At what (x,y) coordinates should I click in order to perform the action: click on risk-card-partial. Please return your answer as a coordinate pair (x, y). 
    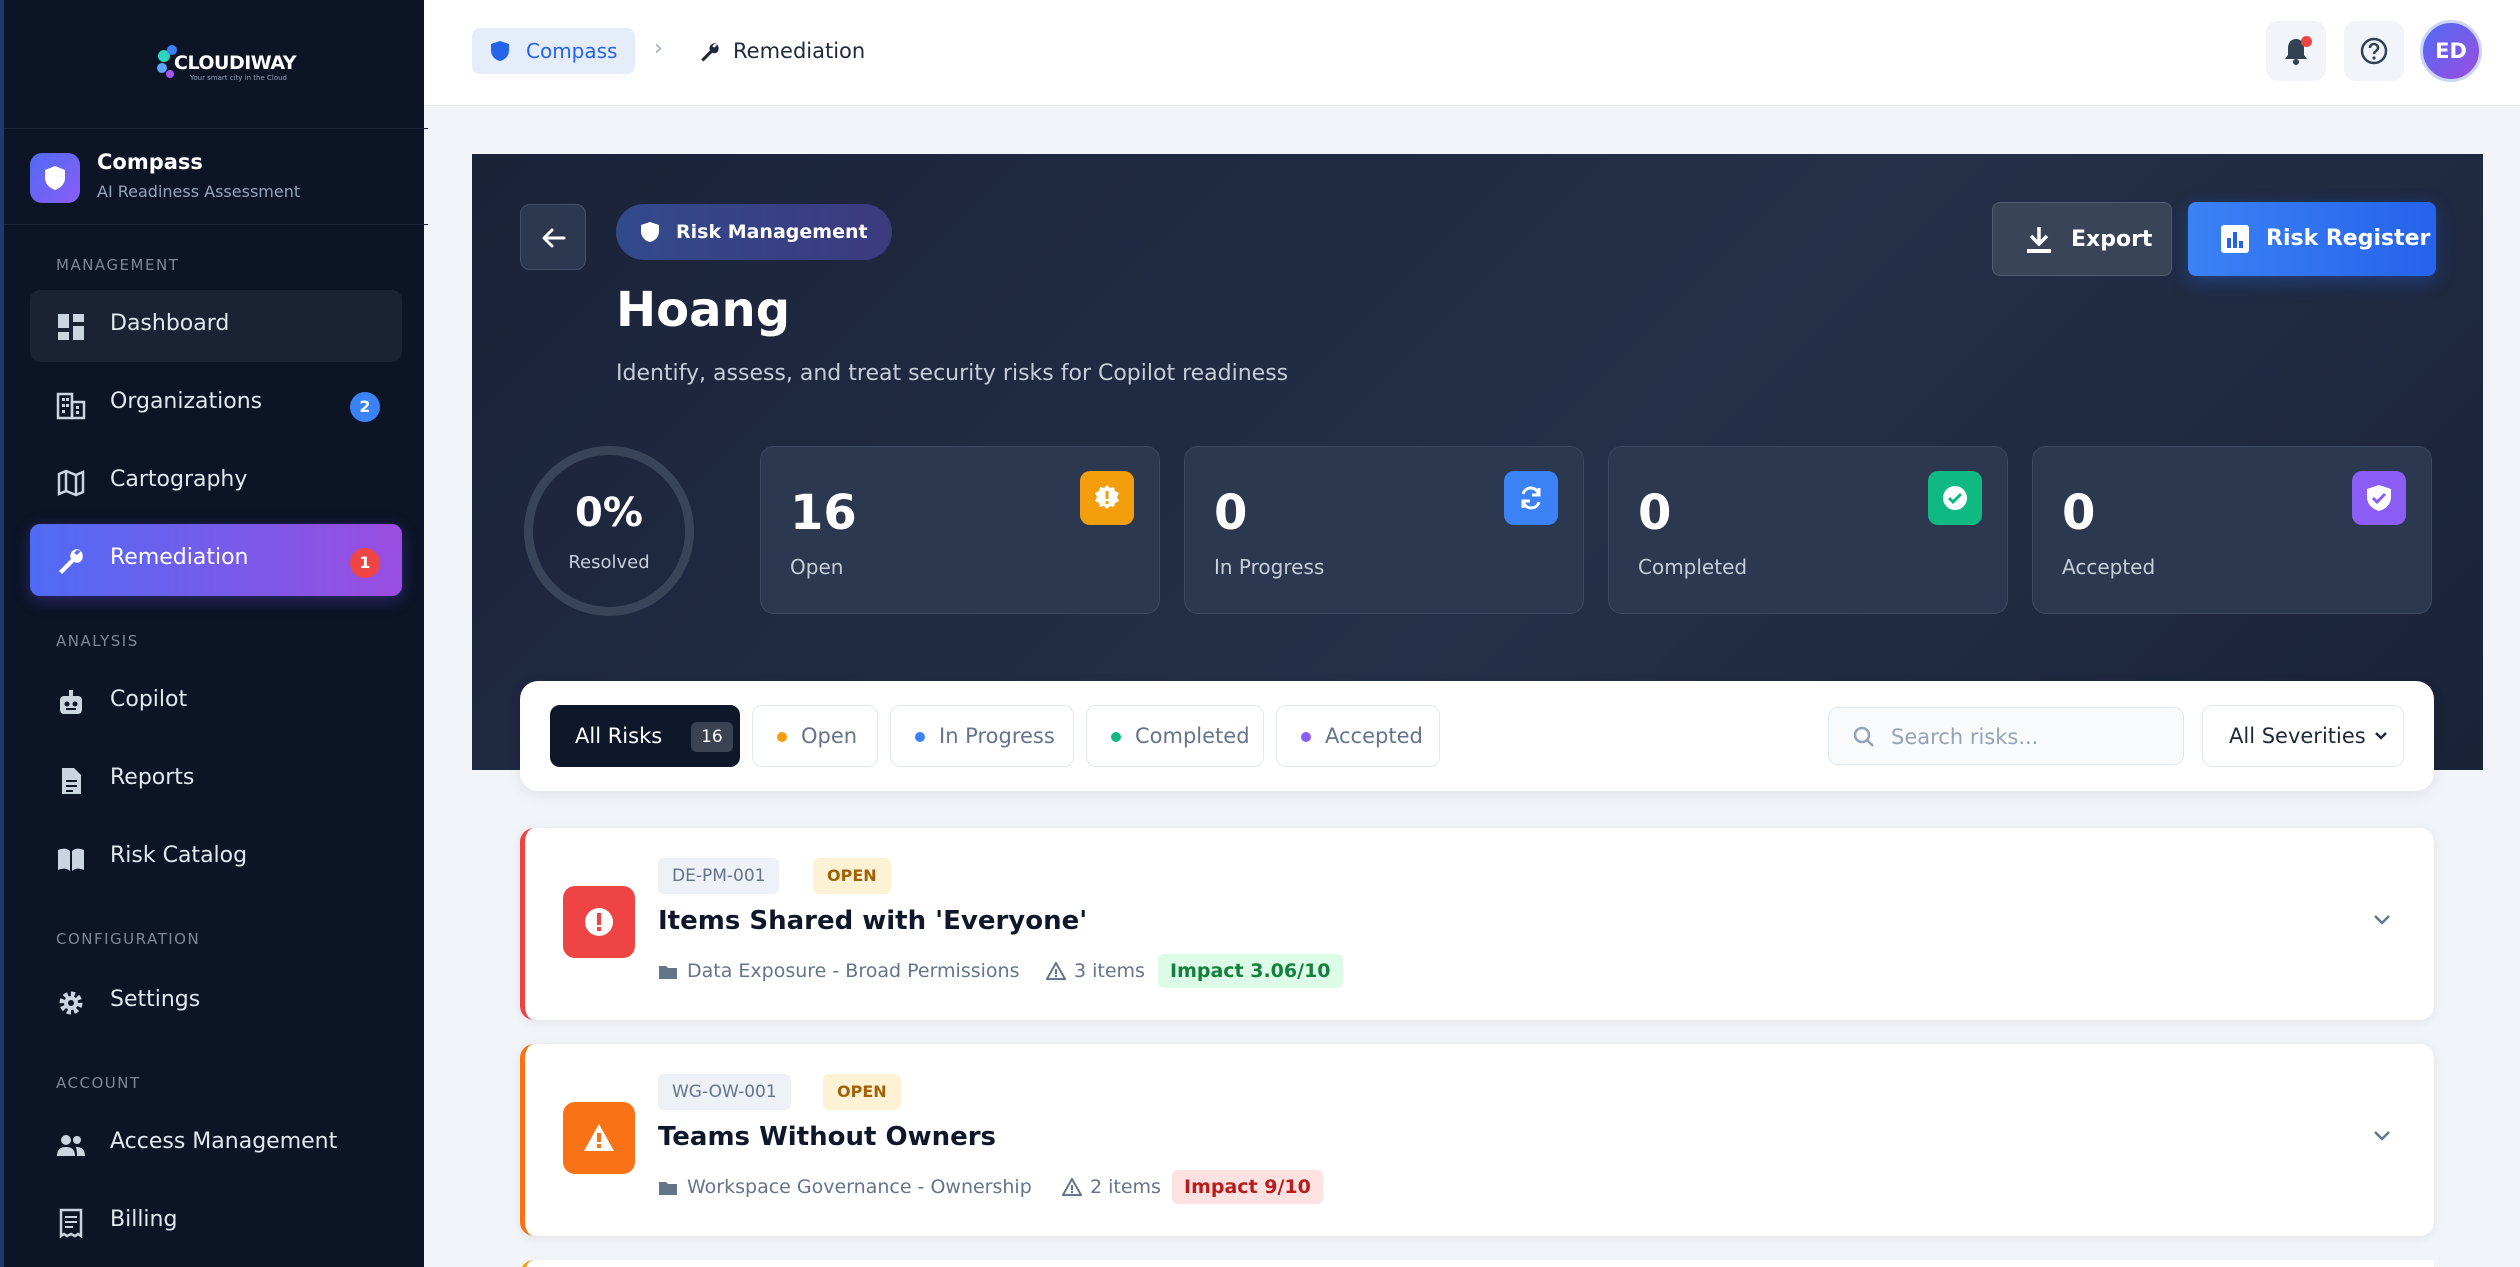
    Looking at the image, I should click on (1477, 1263).